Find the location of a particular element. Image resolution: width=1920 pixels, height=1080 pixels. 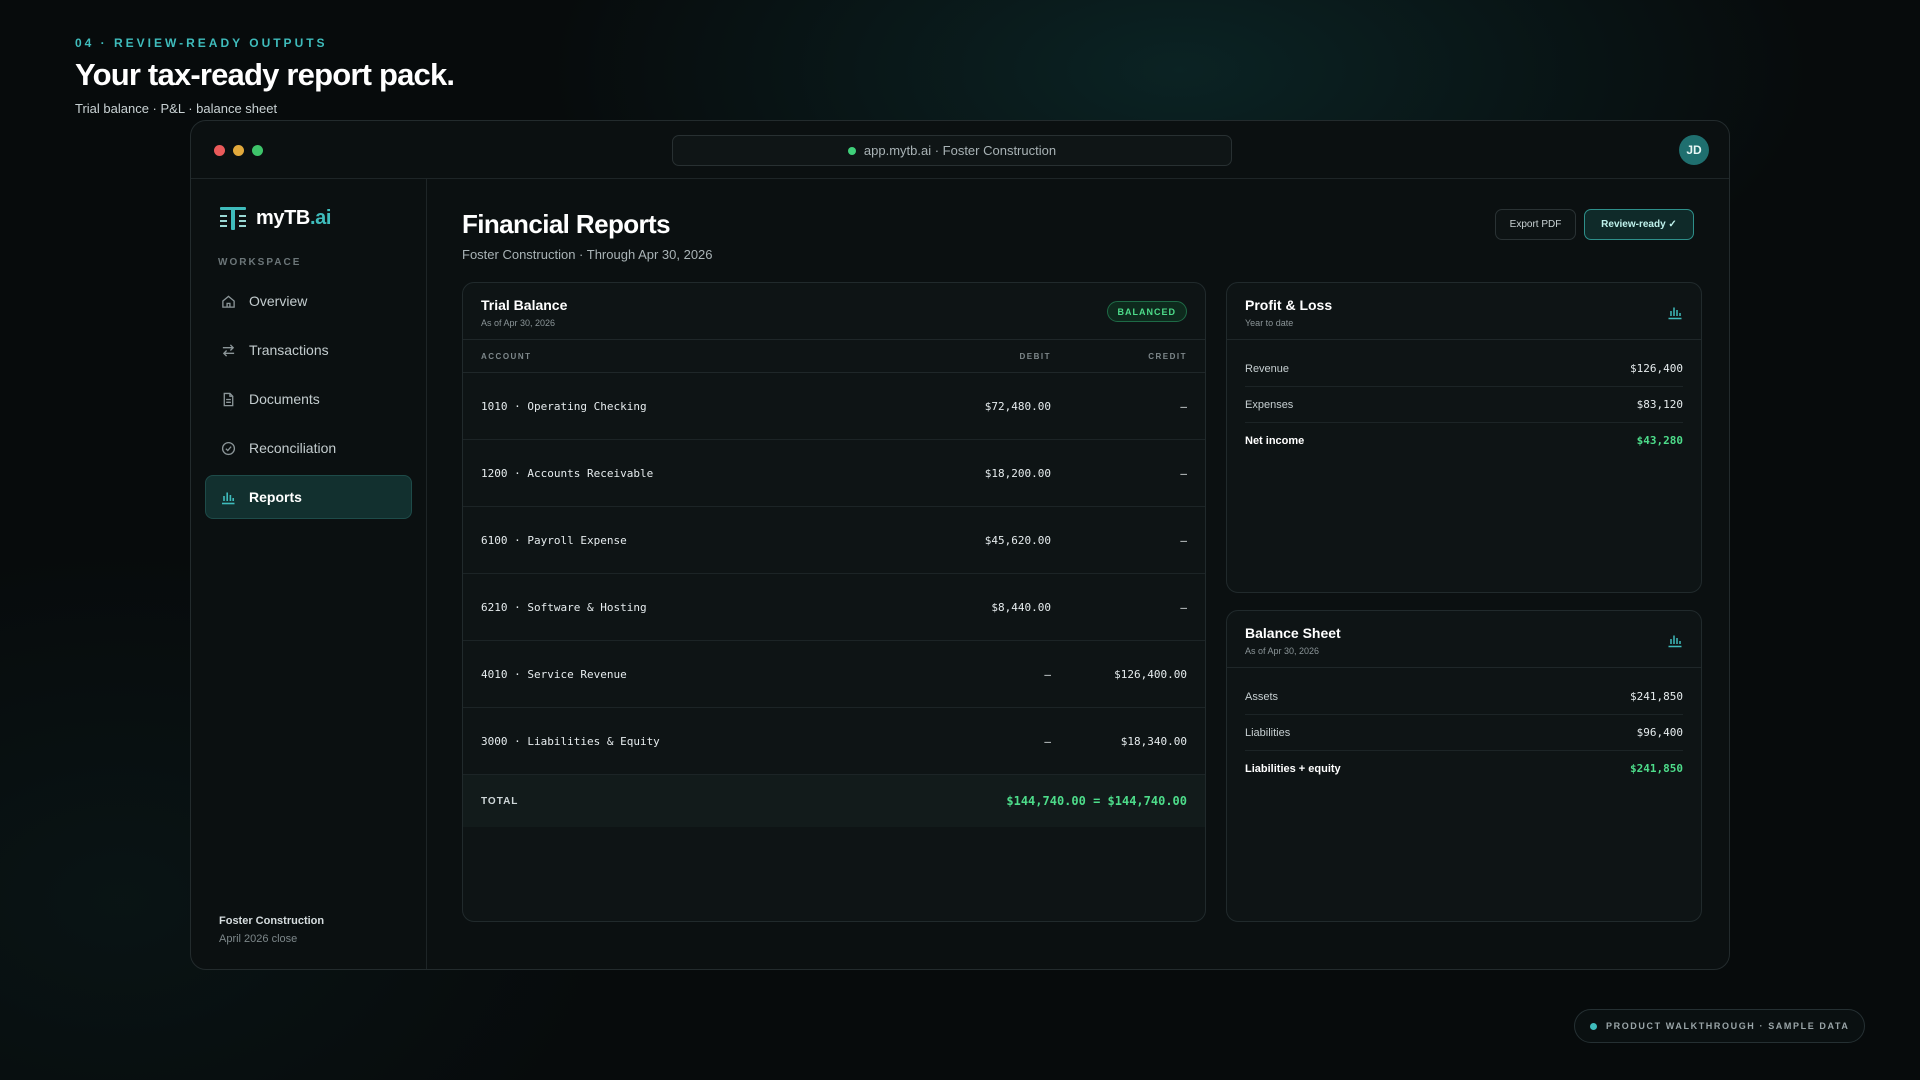

sidebar: myTB.ai WORKSPACE Overview Transactions is located at coordinates (309, 574).